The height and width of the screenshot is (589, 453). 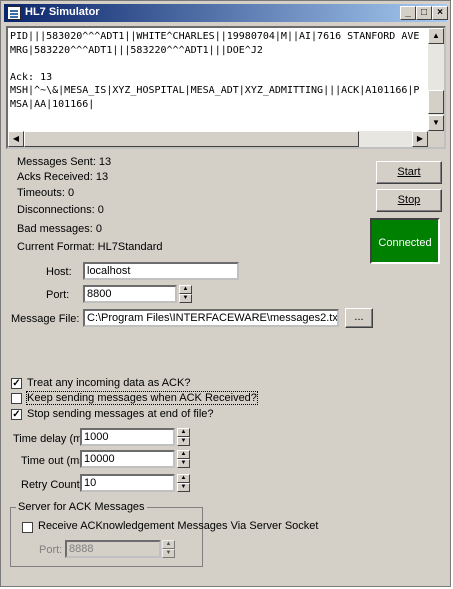 I want to click on disconnections-label: Disconnections: 0, so click(x=60, y=210).